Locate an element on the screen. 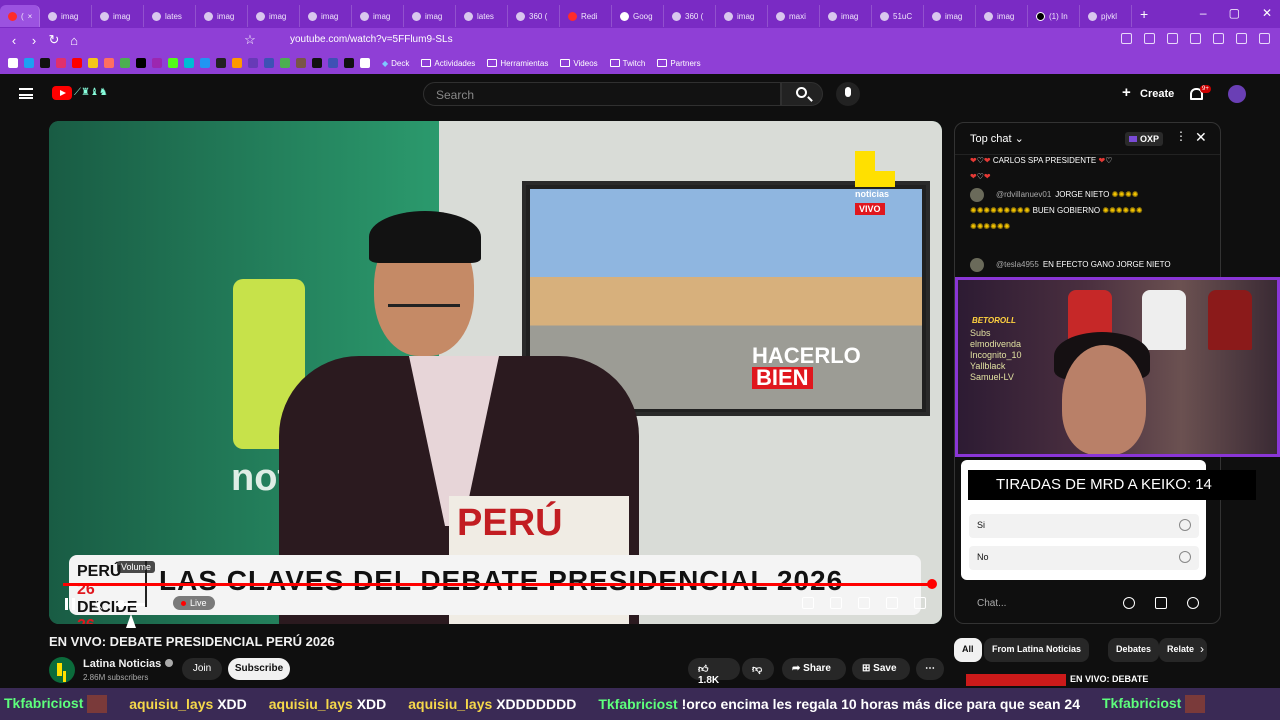 The height and width of the screenshot is (720, 1280). like-button: 👍︎ 1.8K is located at coordinates (714, 672).